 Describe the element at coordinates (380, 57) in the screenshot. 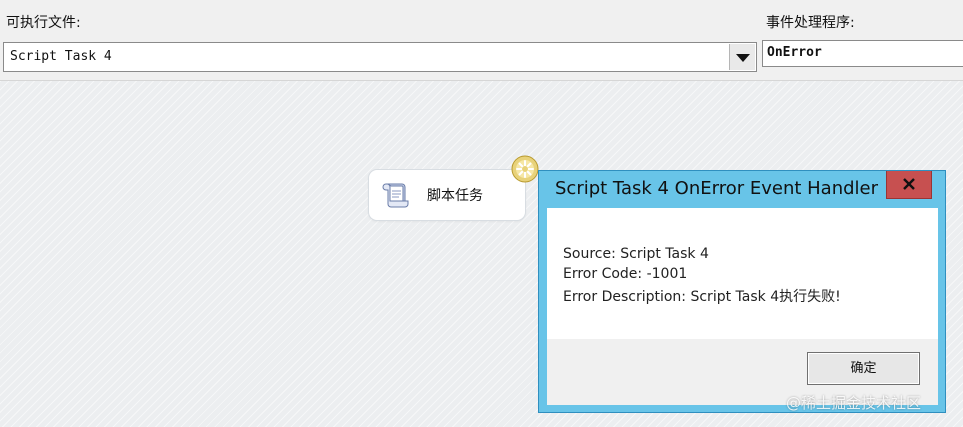

I see `executable-dropdown: Script Task 4` at that location.